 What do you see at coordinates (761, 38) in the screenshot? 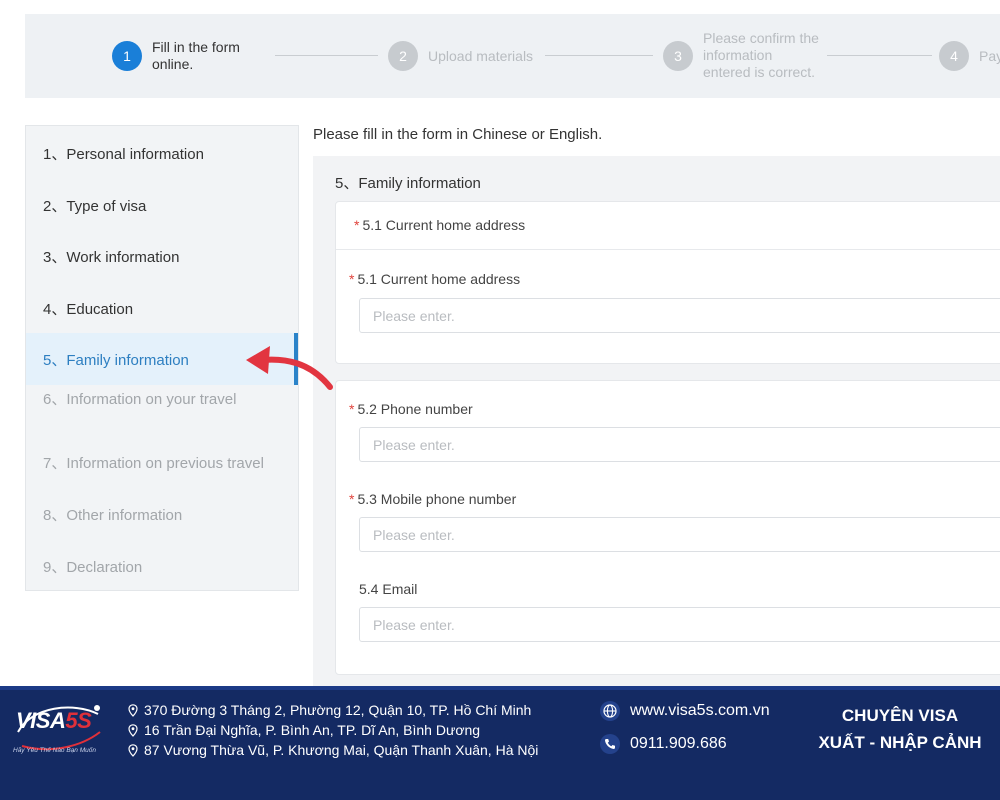
I see `step-3-label: Please confirm the` at bounding box center [761, 38].